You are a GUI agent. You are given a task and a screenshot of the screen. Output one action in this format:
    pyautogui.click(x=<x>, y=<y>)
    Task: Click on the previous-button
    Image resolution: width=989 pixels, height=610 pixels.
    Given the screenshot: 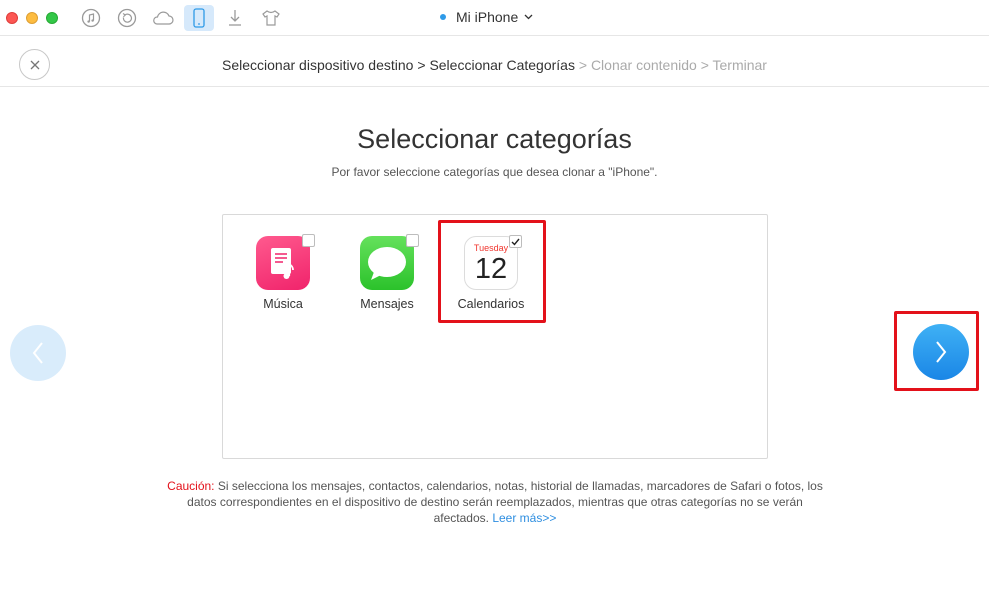 What is the action you would take?
    pyautogui.click(x=38, y=353)
    